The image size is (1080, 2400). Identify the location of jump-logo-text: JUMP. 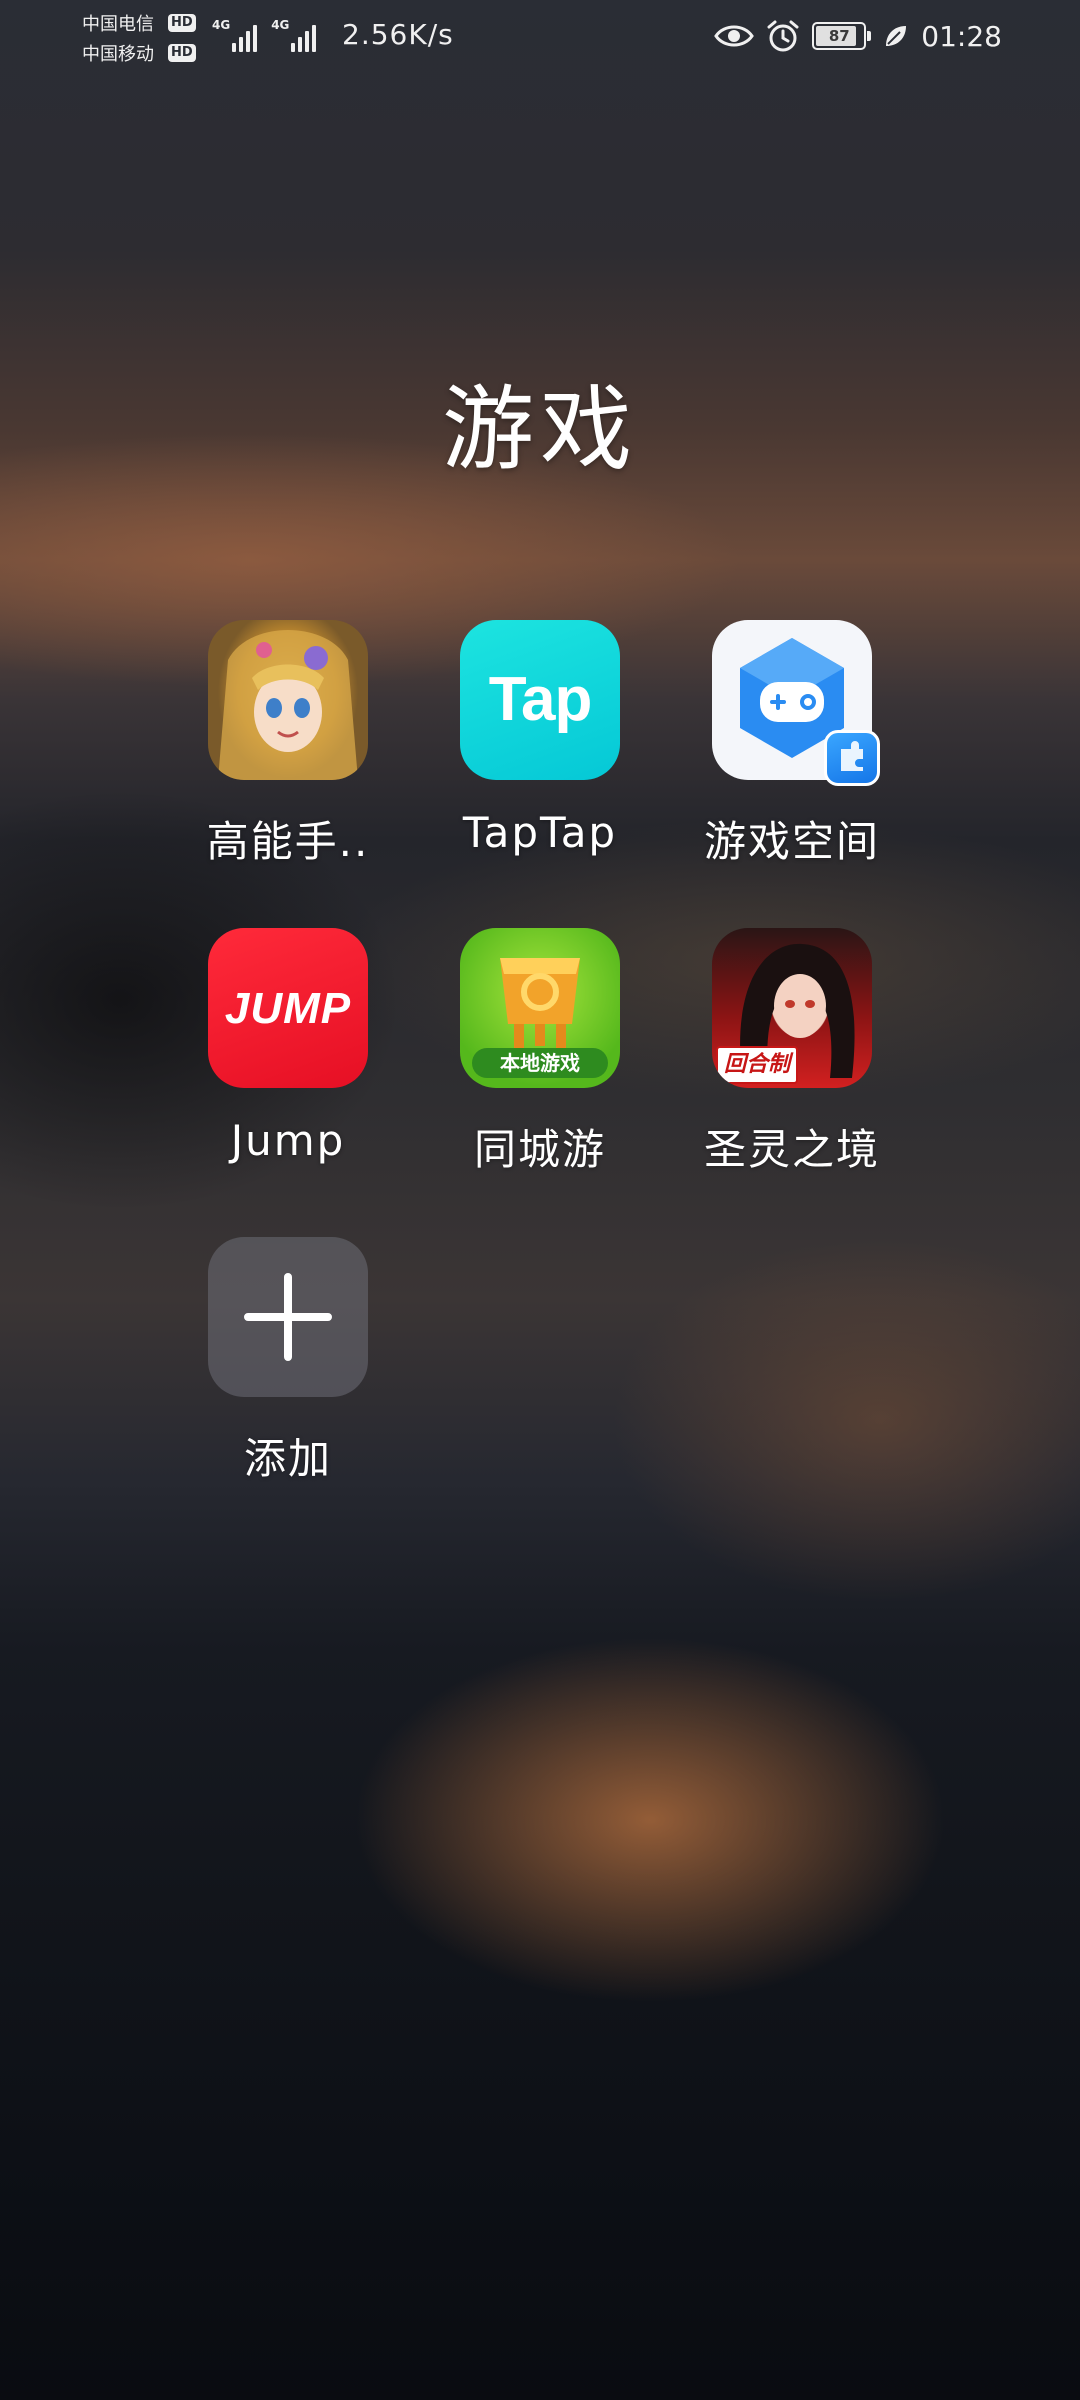
(288, 1008).